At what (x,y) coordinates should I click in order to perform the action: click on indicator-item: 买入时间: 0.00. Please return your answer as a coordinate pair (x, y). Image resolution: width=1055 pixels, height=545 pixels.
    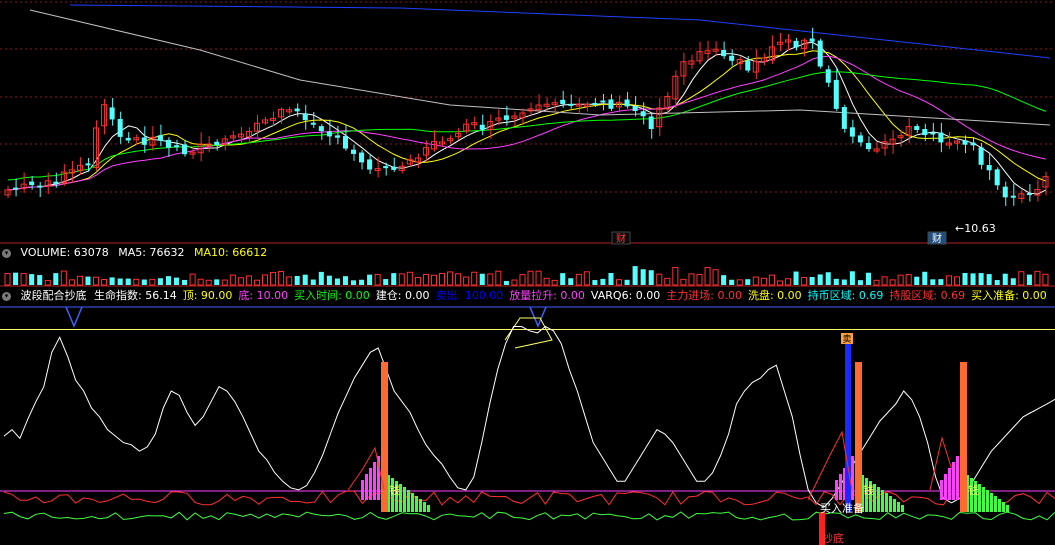
    Looking at the image, I should click on (332, 295).